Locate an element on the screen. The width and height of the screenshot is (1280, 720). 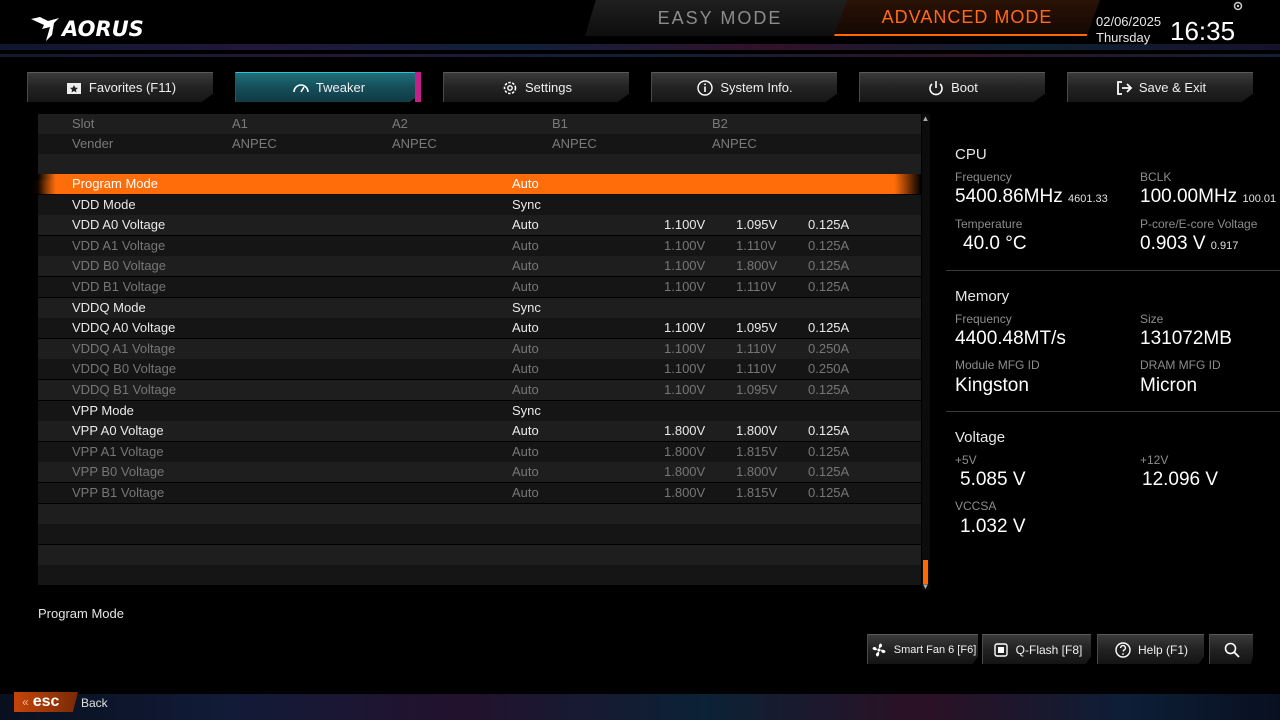
tab-favorites: Favorites (F11) is located at coordinates (120, 87).